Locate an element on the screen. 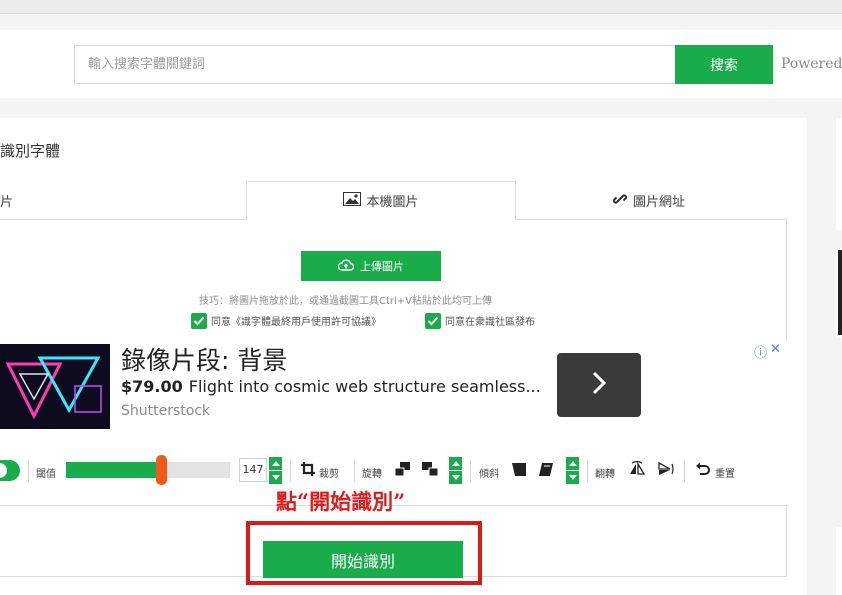 This screenshot has height=595, width=842. instruction-annotation: 點“開始識別” is located at coordinates (341, 501).